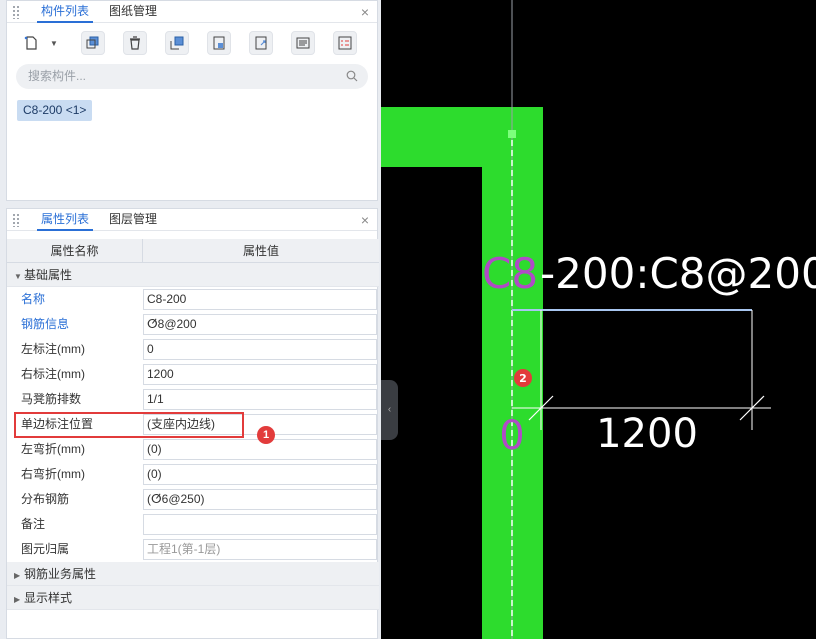 This screenshot has width=816, height=639. What do you see at coordinates (133, 220) in the screenshot?
I see `tab-layer-management: 图层管理` at bounding box center [133, 220].